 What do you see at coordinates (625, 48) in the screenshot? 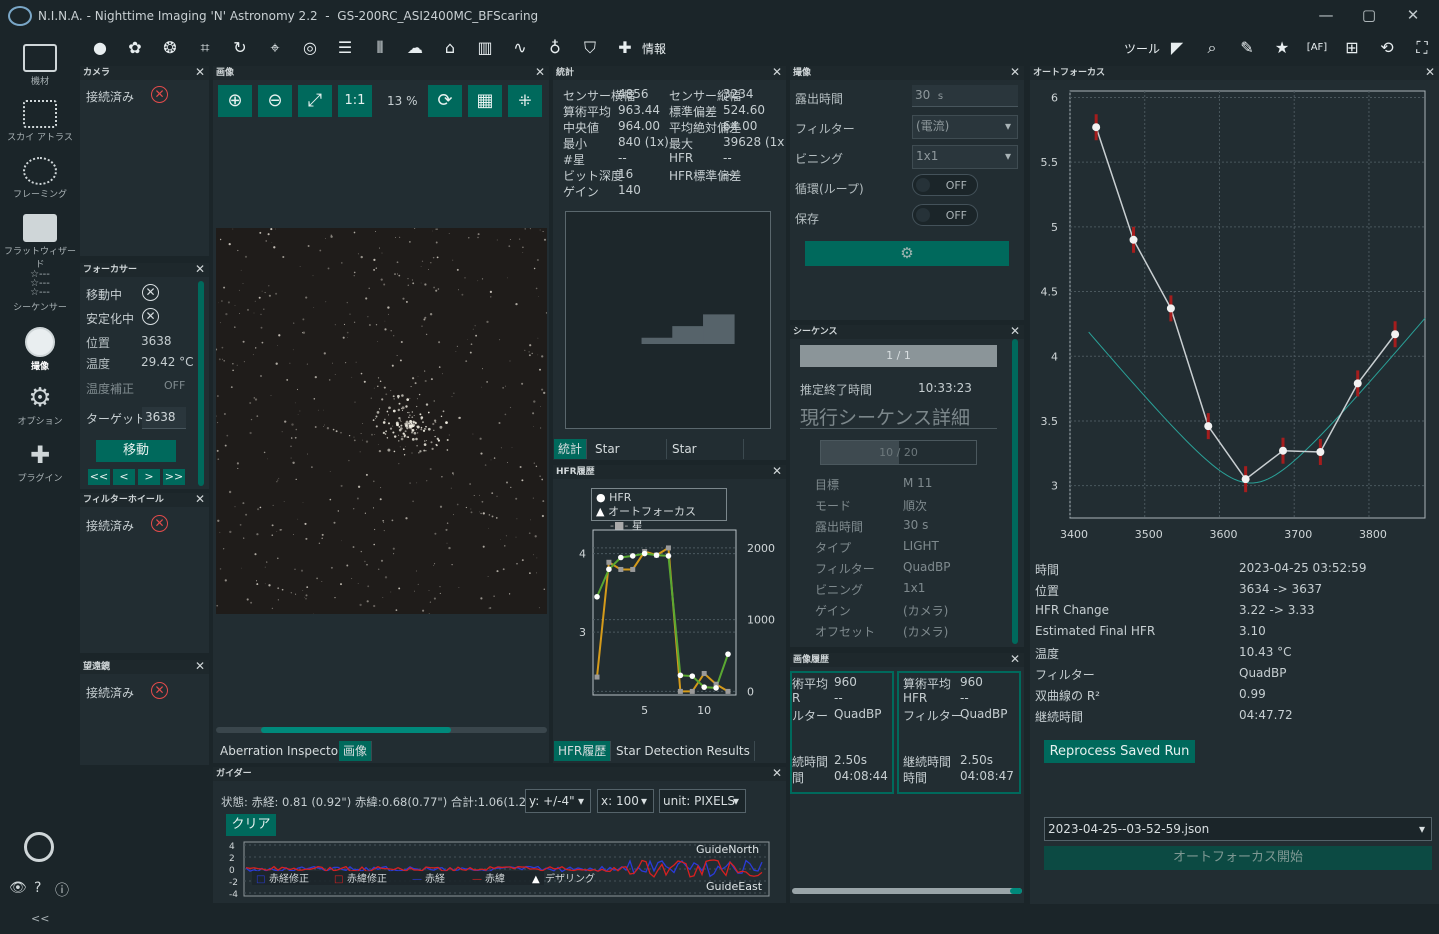
I see `plugin-tool-icon: ✚` at bounding box center [625, 48].